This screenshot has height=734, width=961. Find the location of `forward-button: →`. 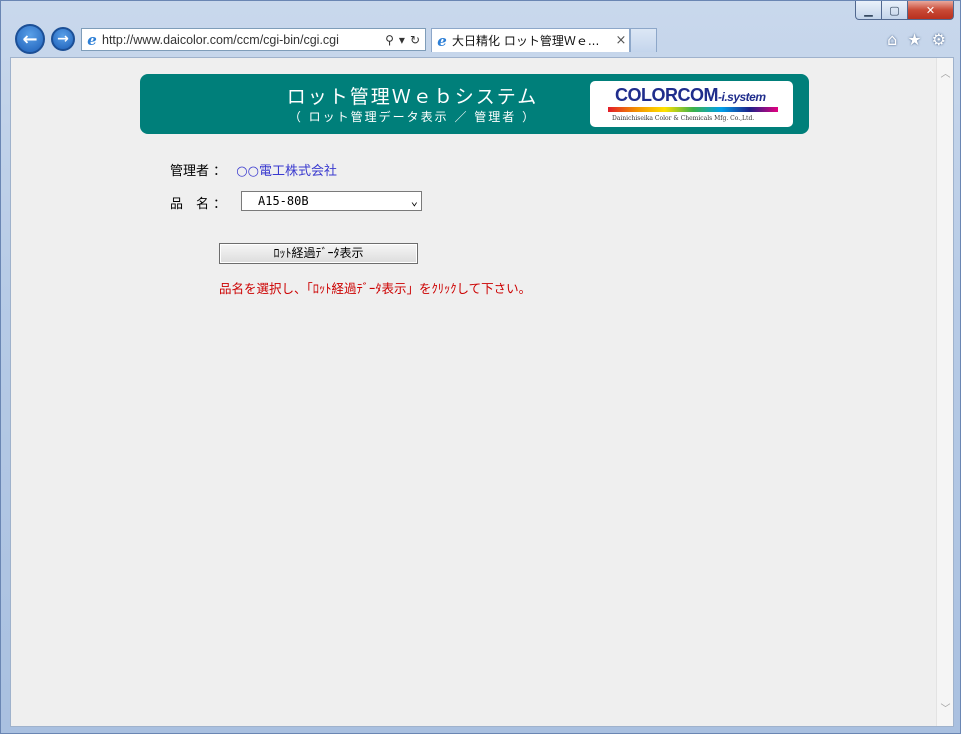

forward-button: → is located at coordinates (63, 39).